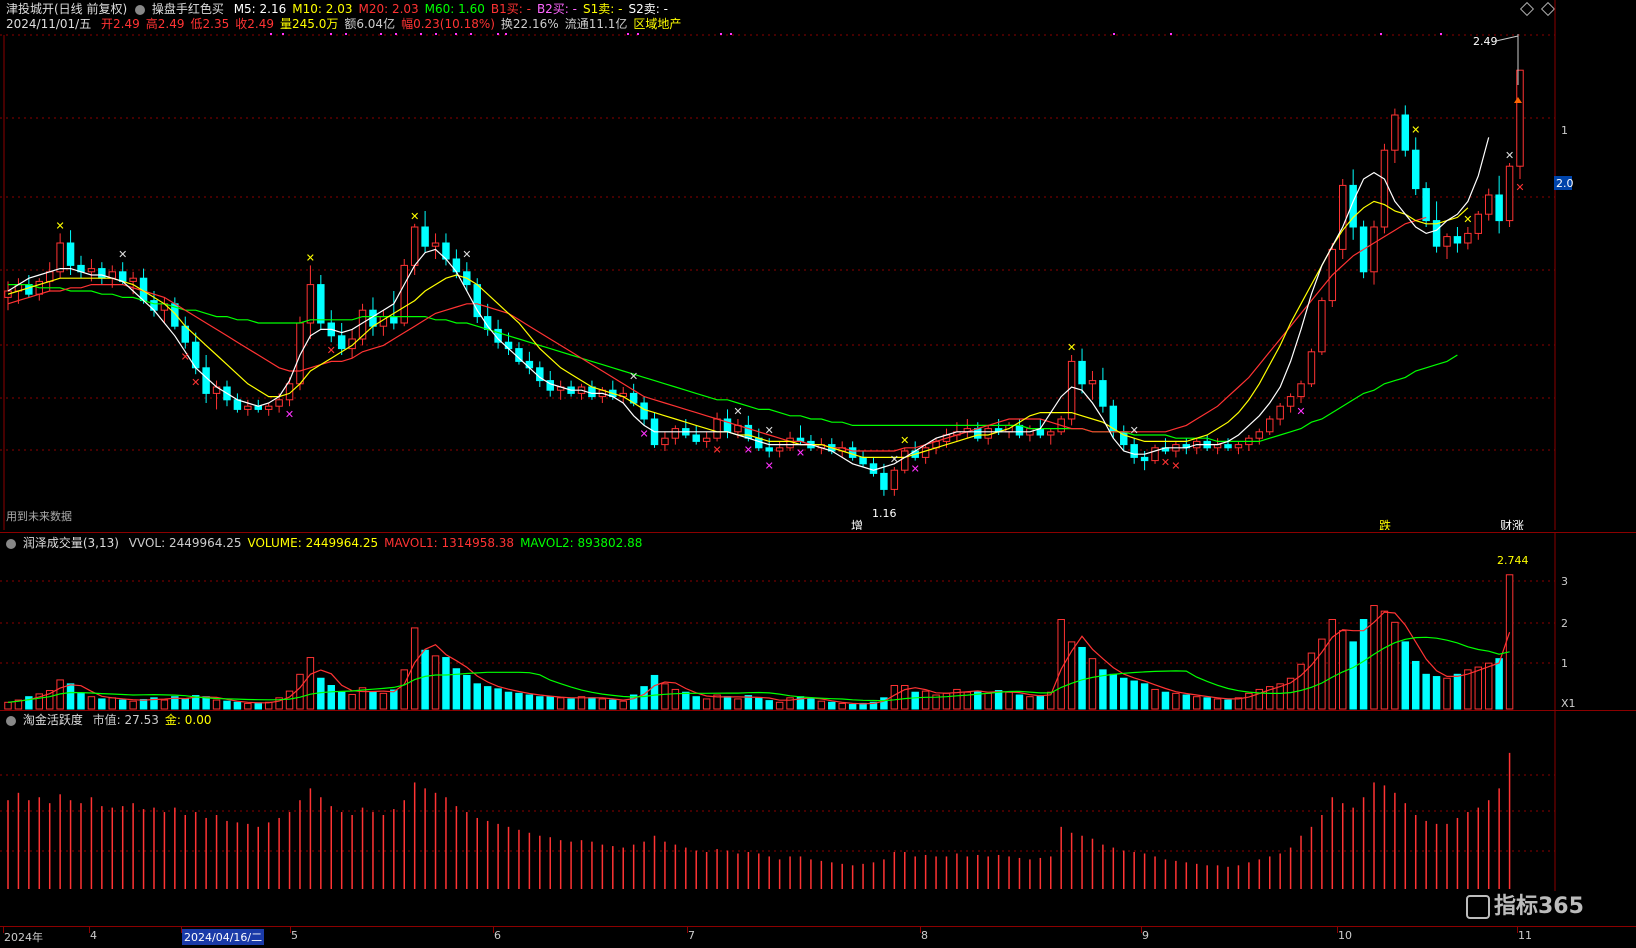  Describe the element at coordinates (633, 376) in the screenshot. I see `white-sell-mark-2: ✕` at that location.